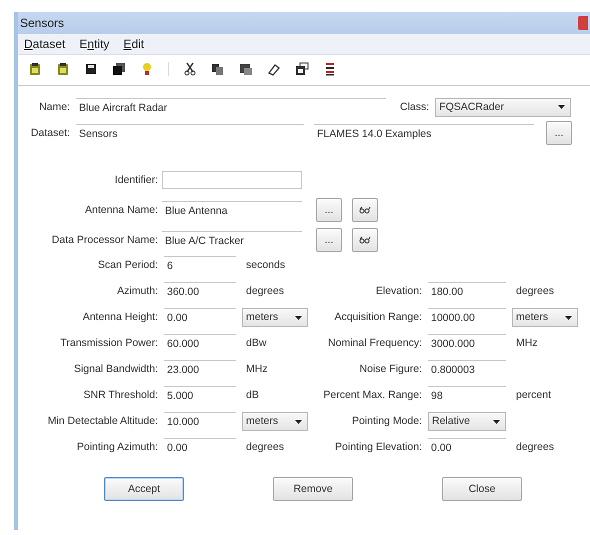  Describe the element at coordinates (137, 291) in the screenshot. I see `field-label: Azimuth:` at that location.